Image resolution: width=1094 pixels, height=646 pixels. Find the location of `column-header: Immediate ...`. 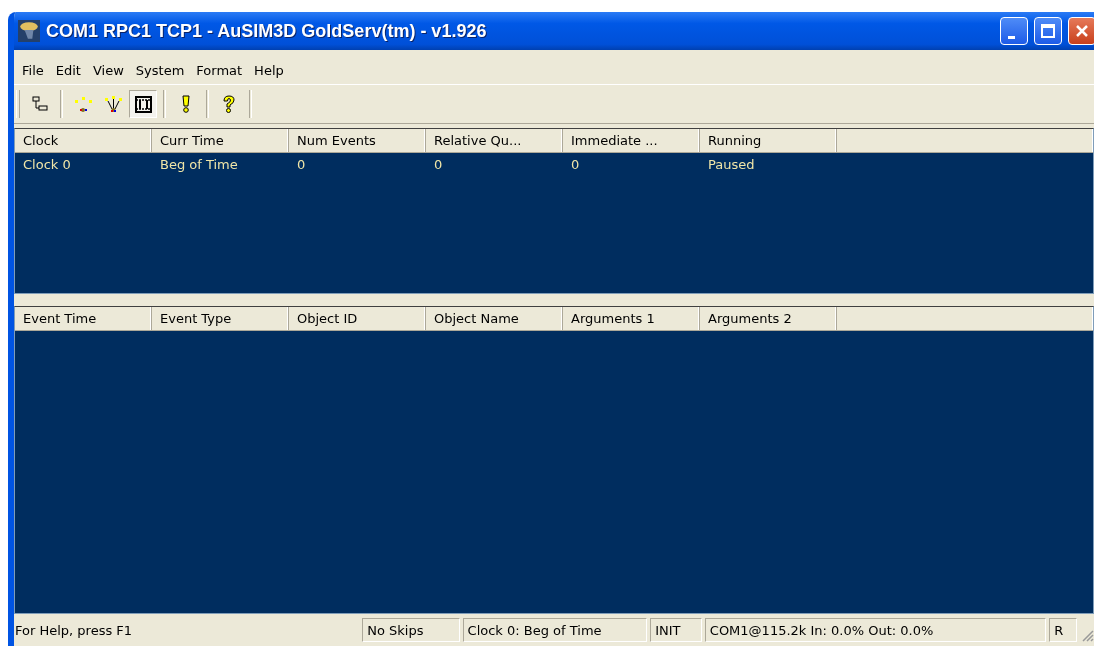

column-header: Immediate ... is located at coordinates (631, 141).